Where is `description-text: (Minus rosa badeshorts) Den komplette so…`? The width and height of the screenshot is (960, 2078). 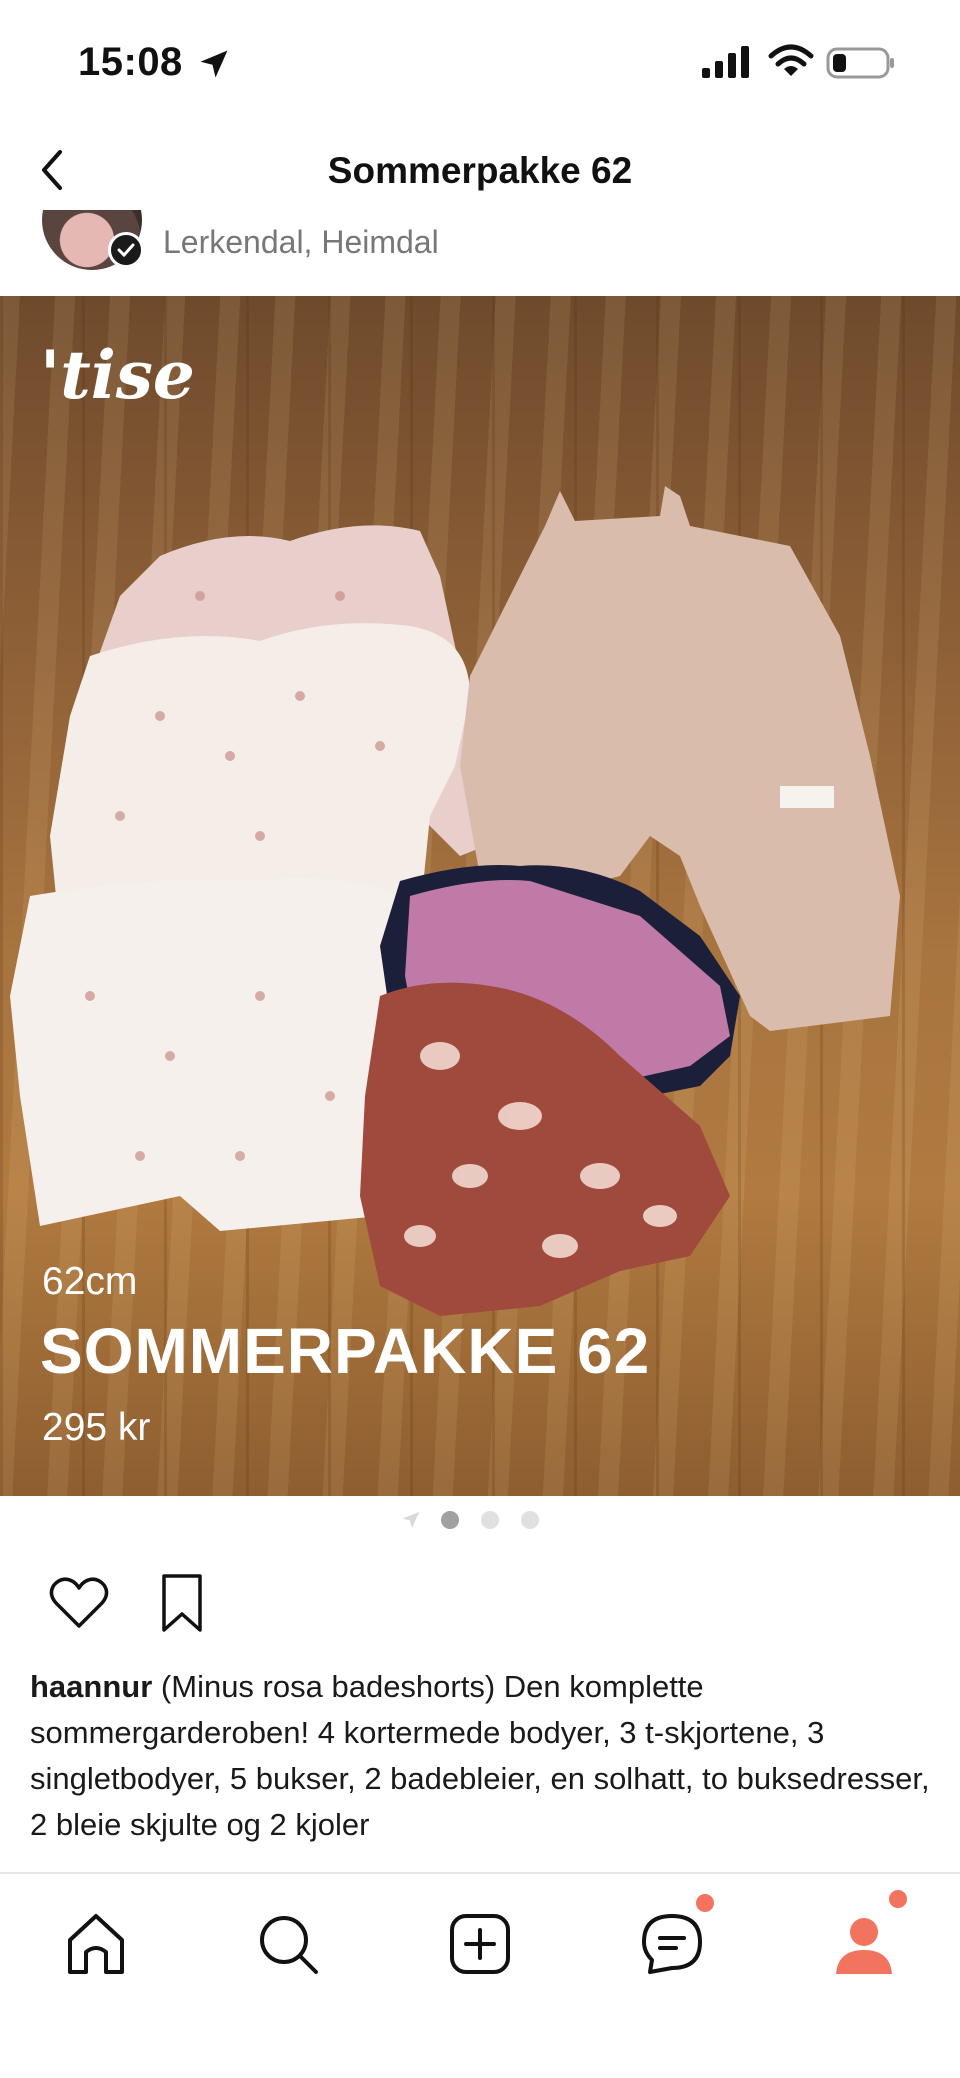 description-text: (Minus rosa badeshorts) Den komplette so… is located at coordinates (480, 1755).